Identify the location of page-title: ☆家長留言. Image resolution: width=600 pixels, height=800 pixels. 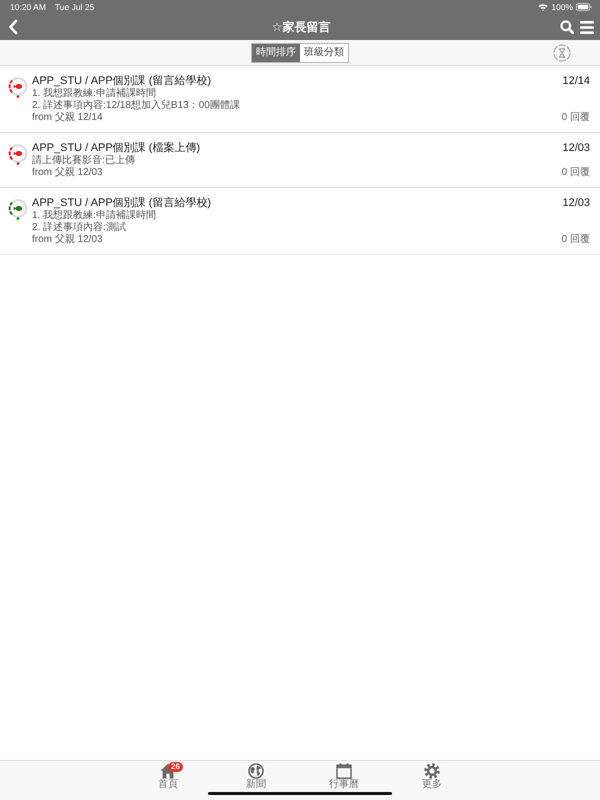
(301, 27).